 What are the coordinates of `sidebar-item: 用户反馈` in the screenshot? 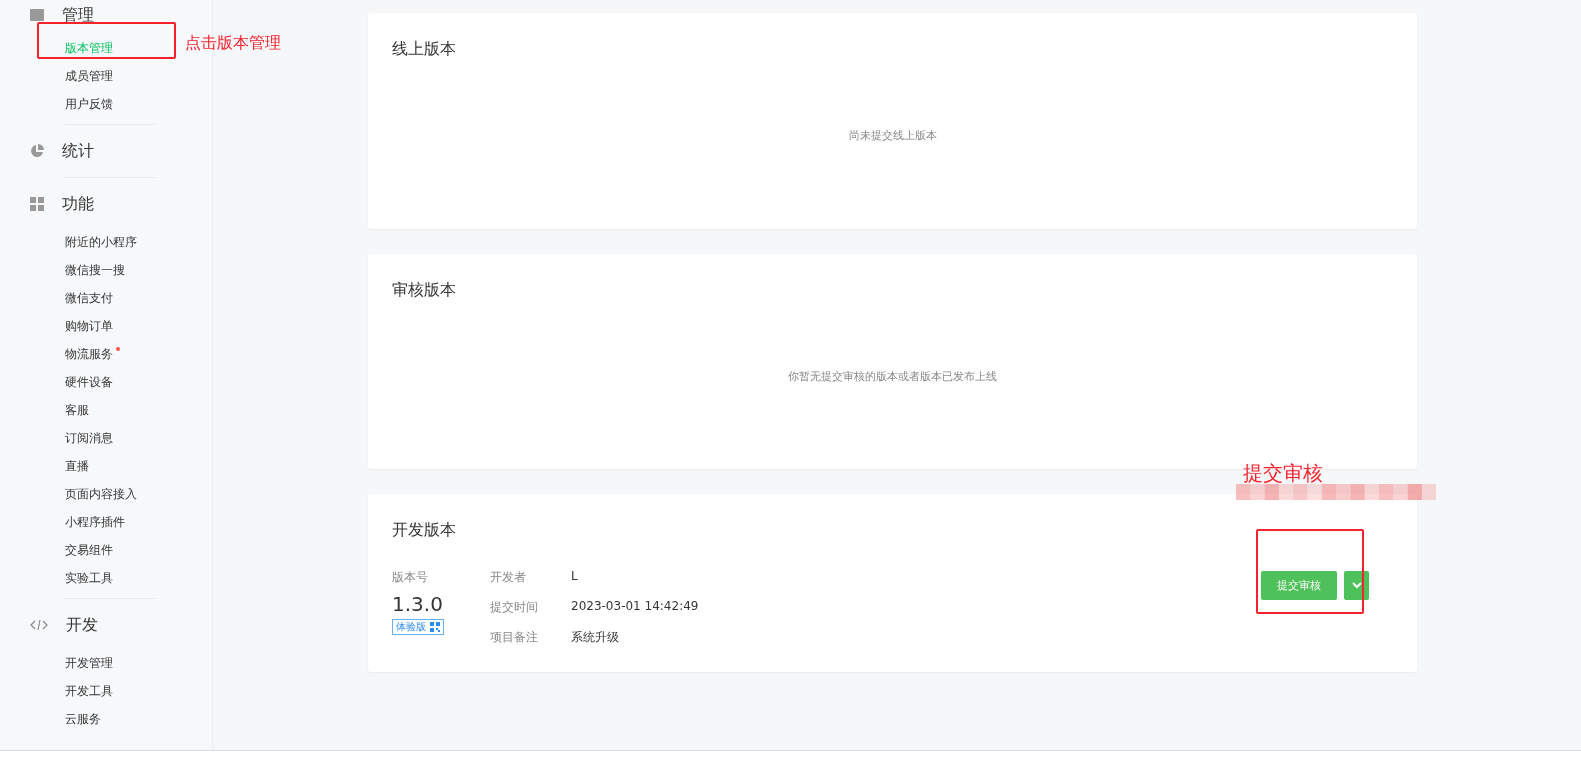 It's located at (89, 104).